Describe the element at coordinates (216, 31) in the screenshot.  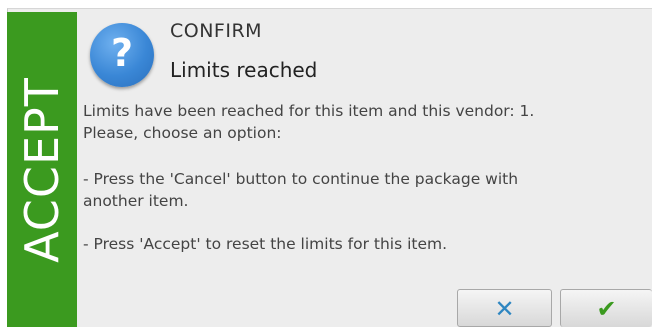
I see `dialog-title: CONFIRM` at that location.